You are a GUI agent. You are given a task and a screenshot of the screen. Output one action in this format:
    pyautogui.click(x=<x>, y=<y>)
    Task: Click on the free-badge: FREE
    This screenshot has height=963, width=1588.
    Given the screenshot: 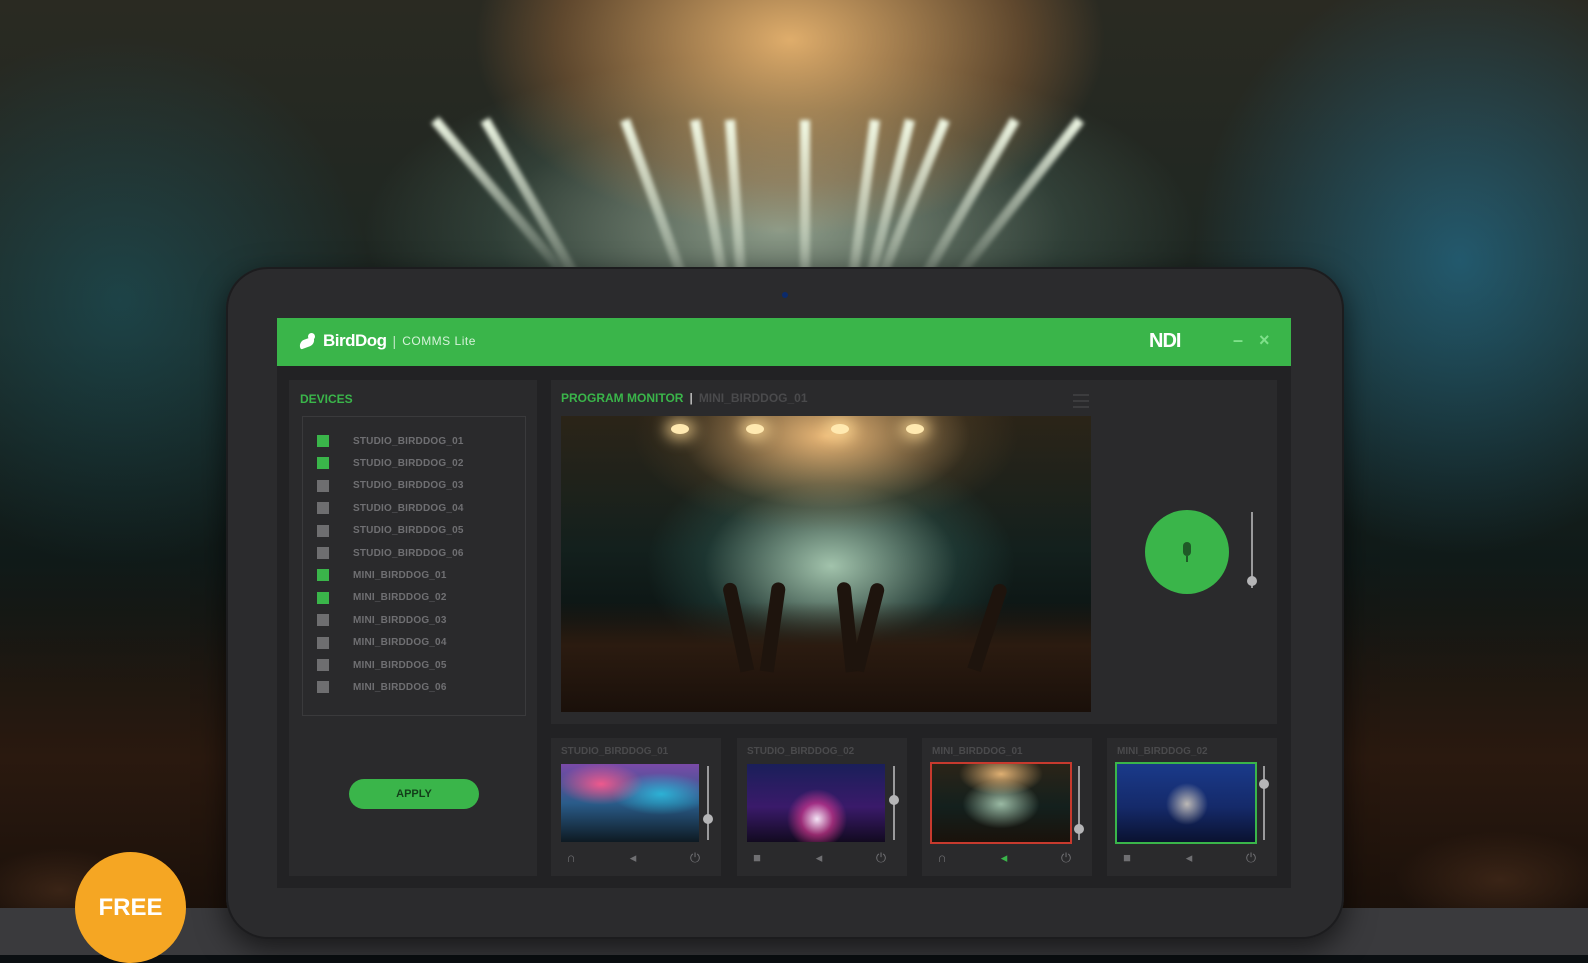 What is the action you would take?
    pyautogui.click(x=130, y=907)
    